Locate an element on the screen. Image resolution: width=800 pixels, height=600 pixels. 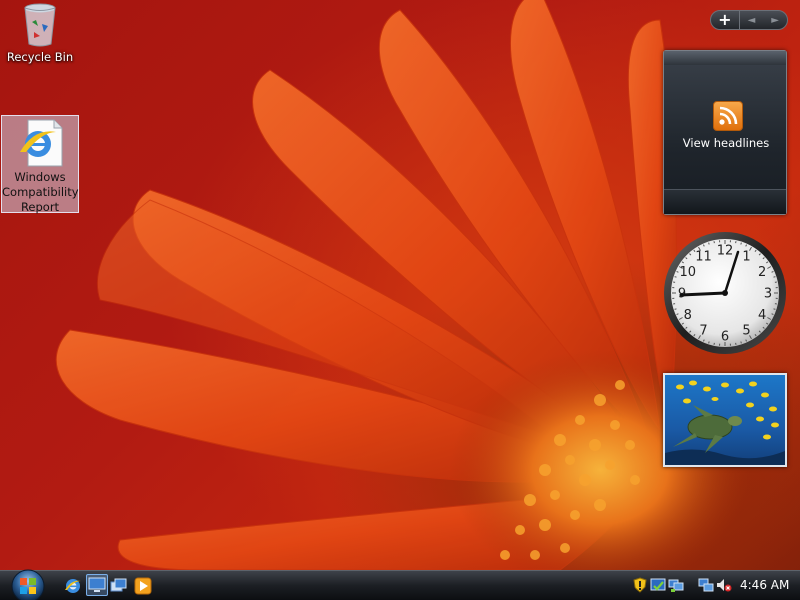
network-connection-icon is located at coordinates (706, 585).